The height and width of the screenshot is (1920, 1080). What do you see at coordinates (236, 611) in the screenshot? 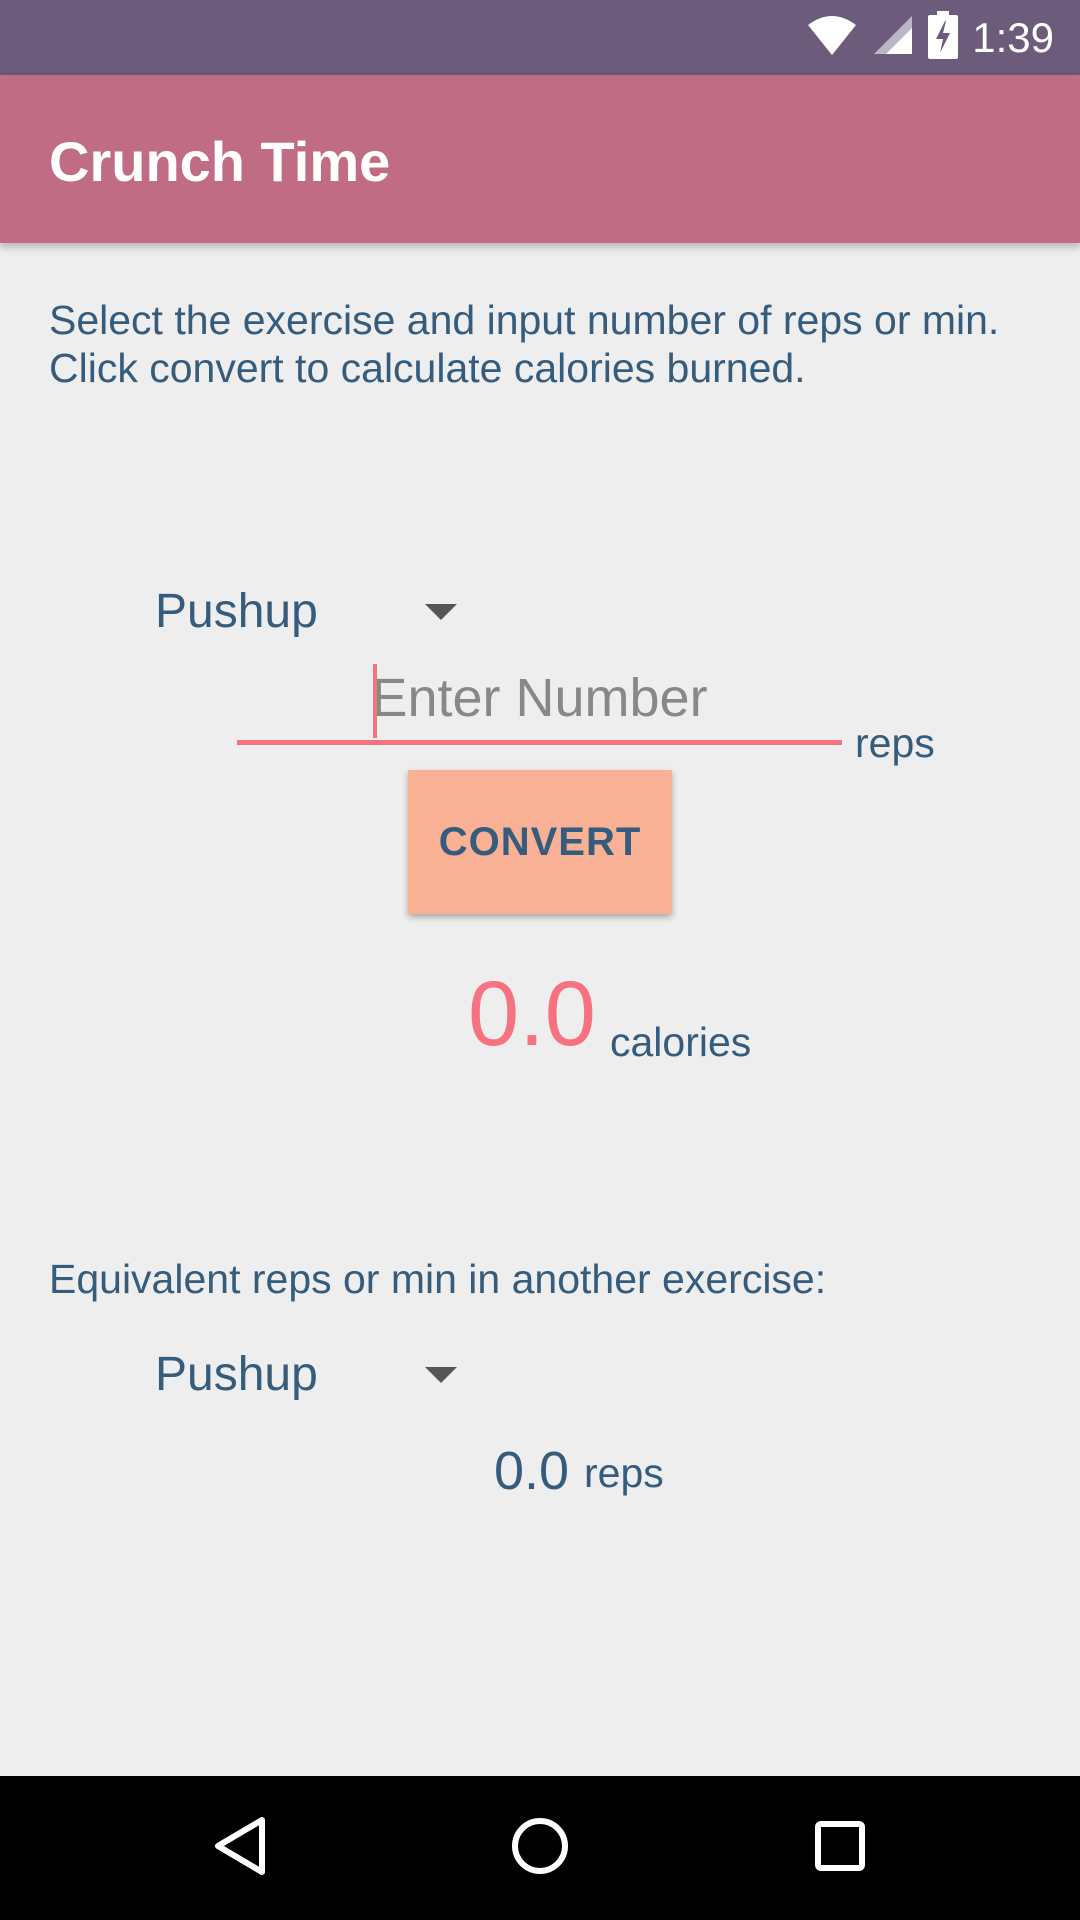
I see `exercise-spinner-label: Pushup` at bounding box center [236, 611].